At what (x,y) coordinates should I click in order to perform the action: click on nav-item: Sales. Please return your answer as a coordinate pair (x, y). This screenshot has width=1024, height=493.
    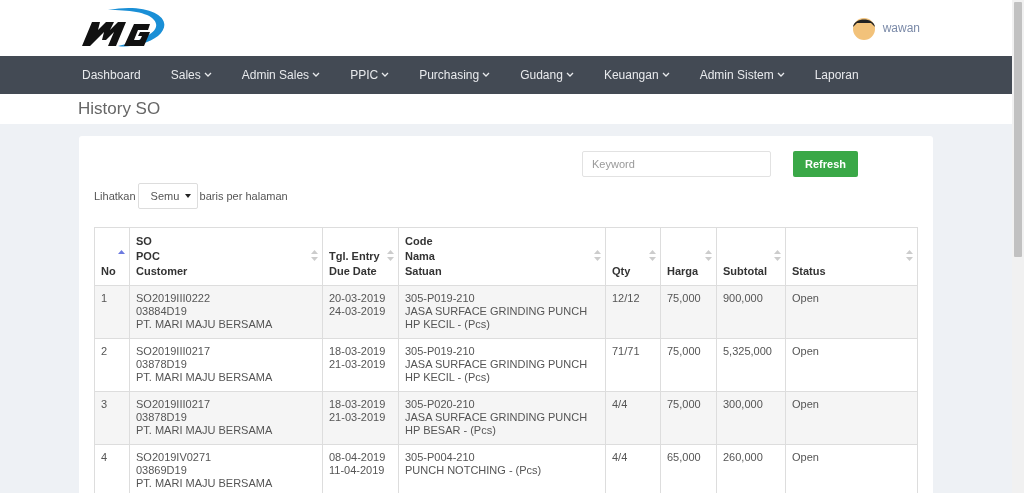
    Looking at the image, I should click on (191, 75).